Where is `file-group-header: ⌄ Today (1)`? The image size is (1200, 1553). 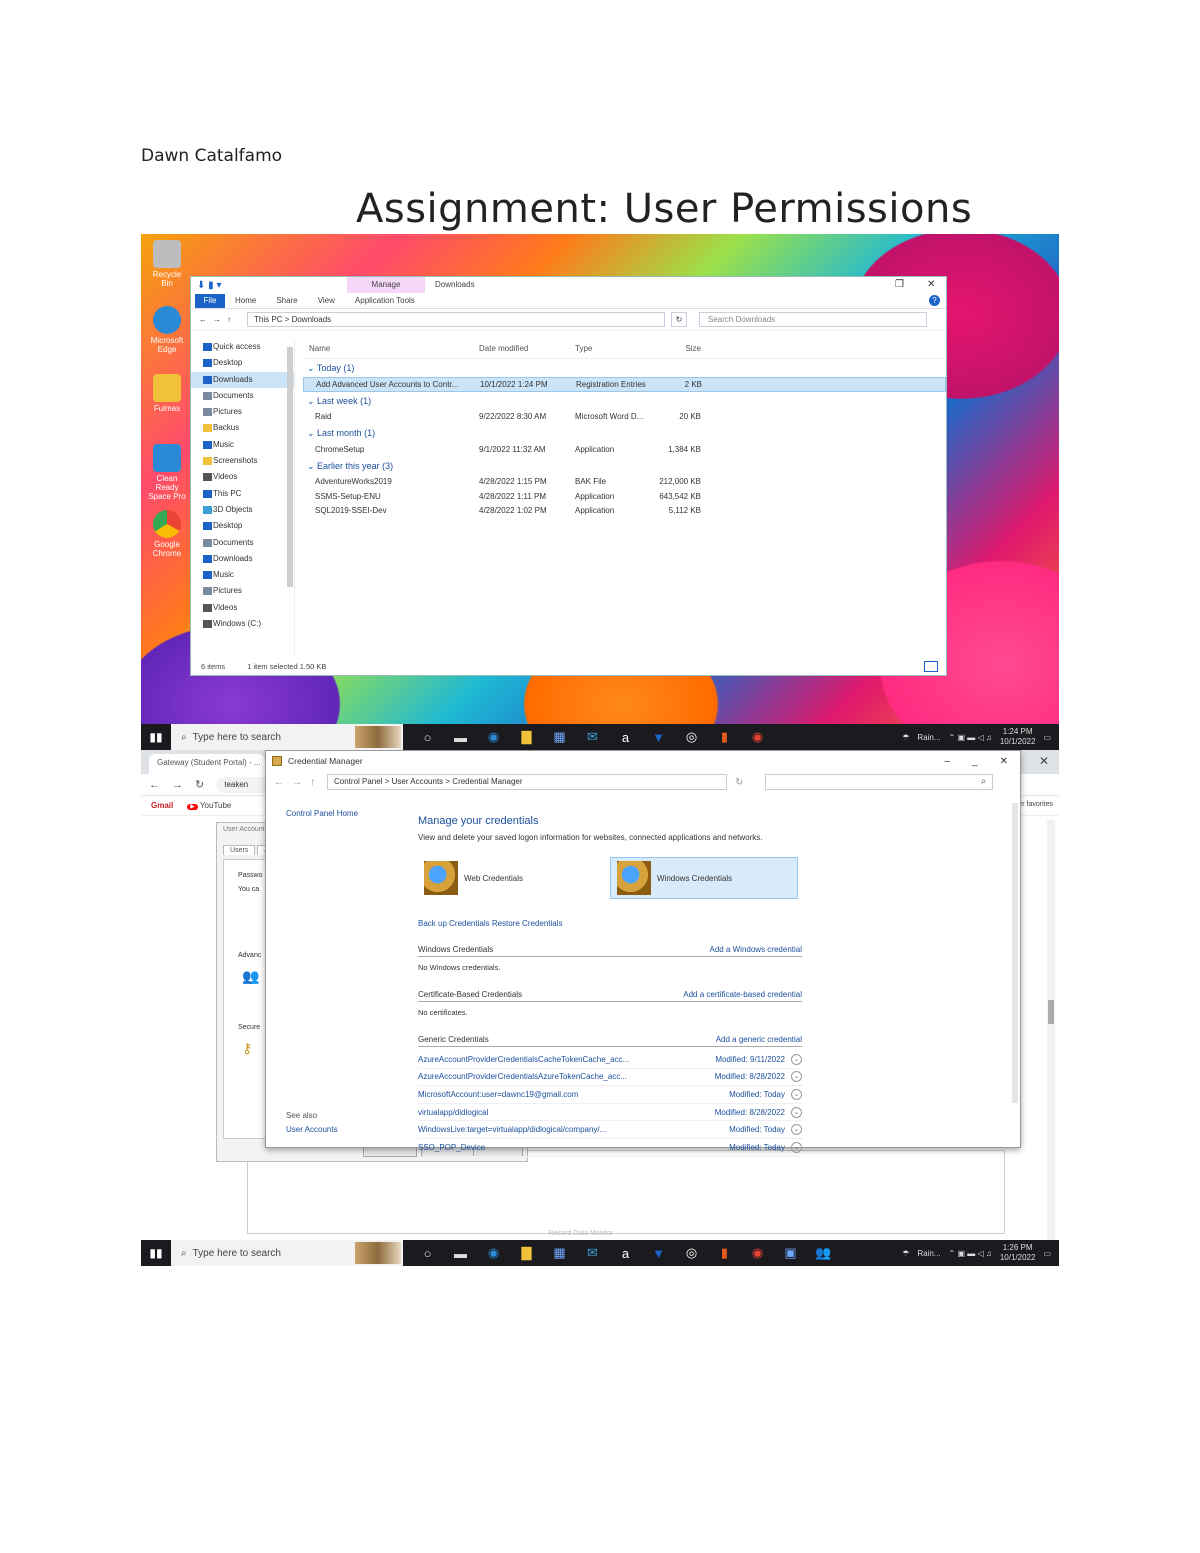 file-group-header: ⌄ Today (1) is located at coordinates (624, 368).